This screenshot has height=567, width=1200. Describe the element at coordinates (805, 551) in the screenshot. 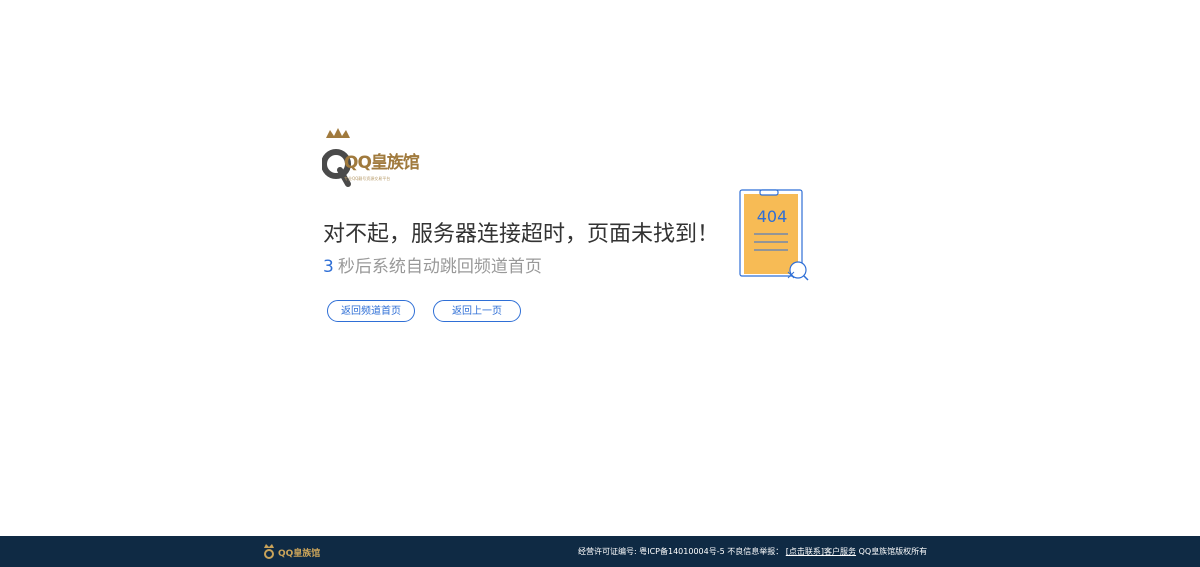

I see `contact-link: [点击联系]` at that location.